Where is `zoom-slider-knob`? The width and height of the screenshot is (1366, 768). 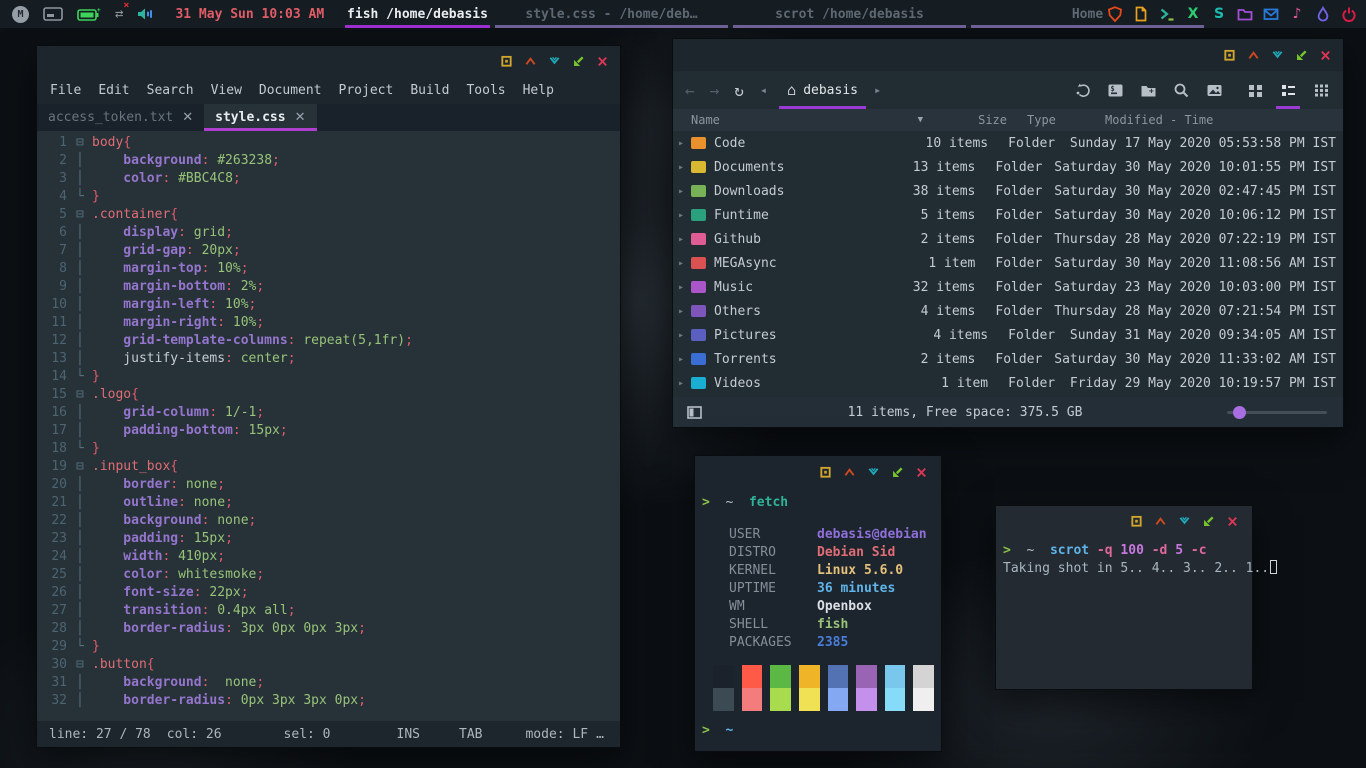 zoom-slider-knob is located at coordinates (1239, 412).